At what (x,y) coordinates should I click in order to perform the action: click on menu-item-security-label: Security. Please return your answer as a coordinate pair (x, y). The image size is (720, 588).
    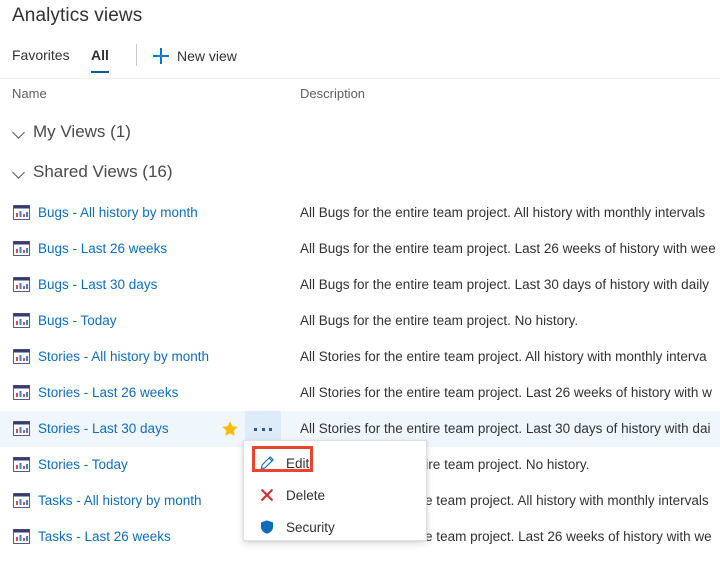
    Looking at the image, I should click on (310, 527).